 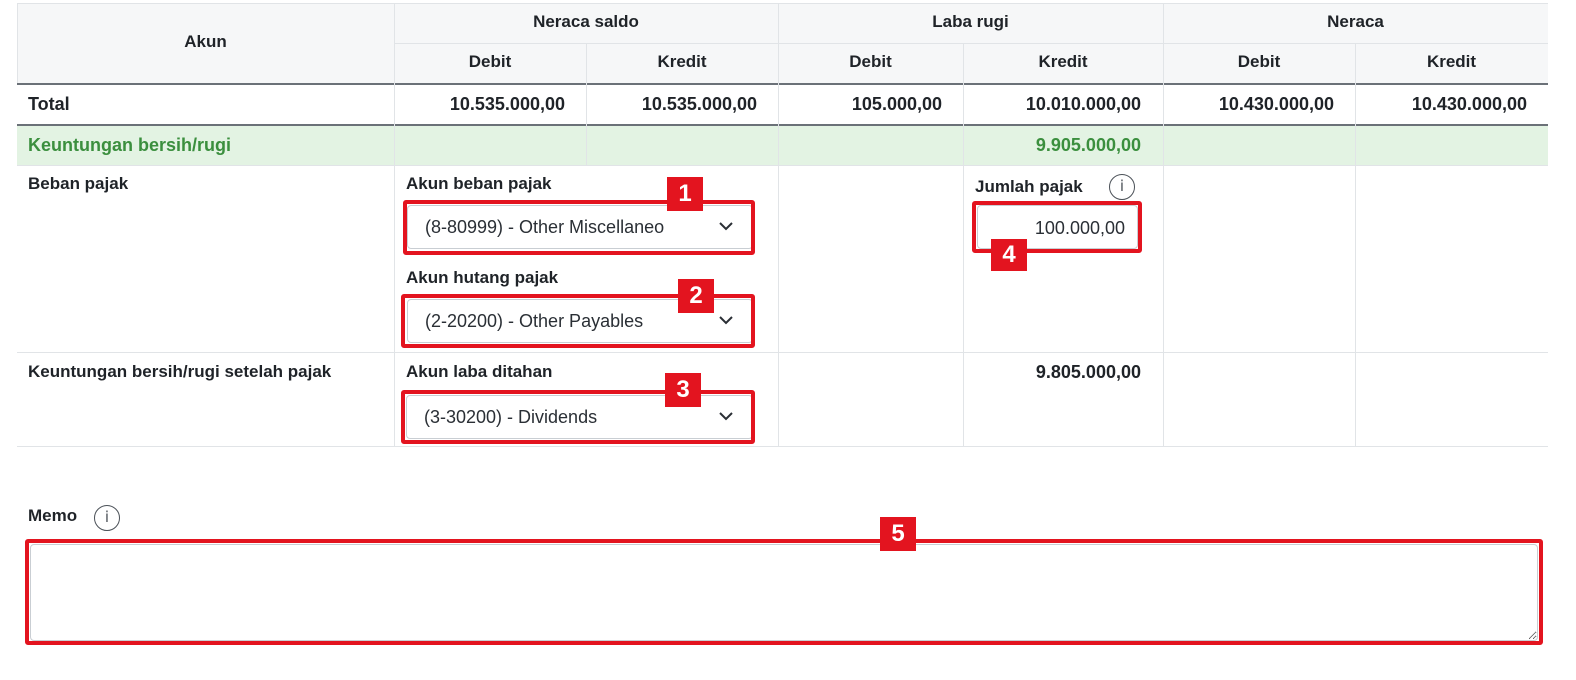 What do you see at coordinates (1063, 61) in the screenshot?
I see `header-lr-kredit: Kredit` at bounding box center [1063, 61].